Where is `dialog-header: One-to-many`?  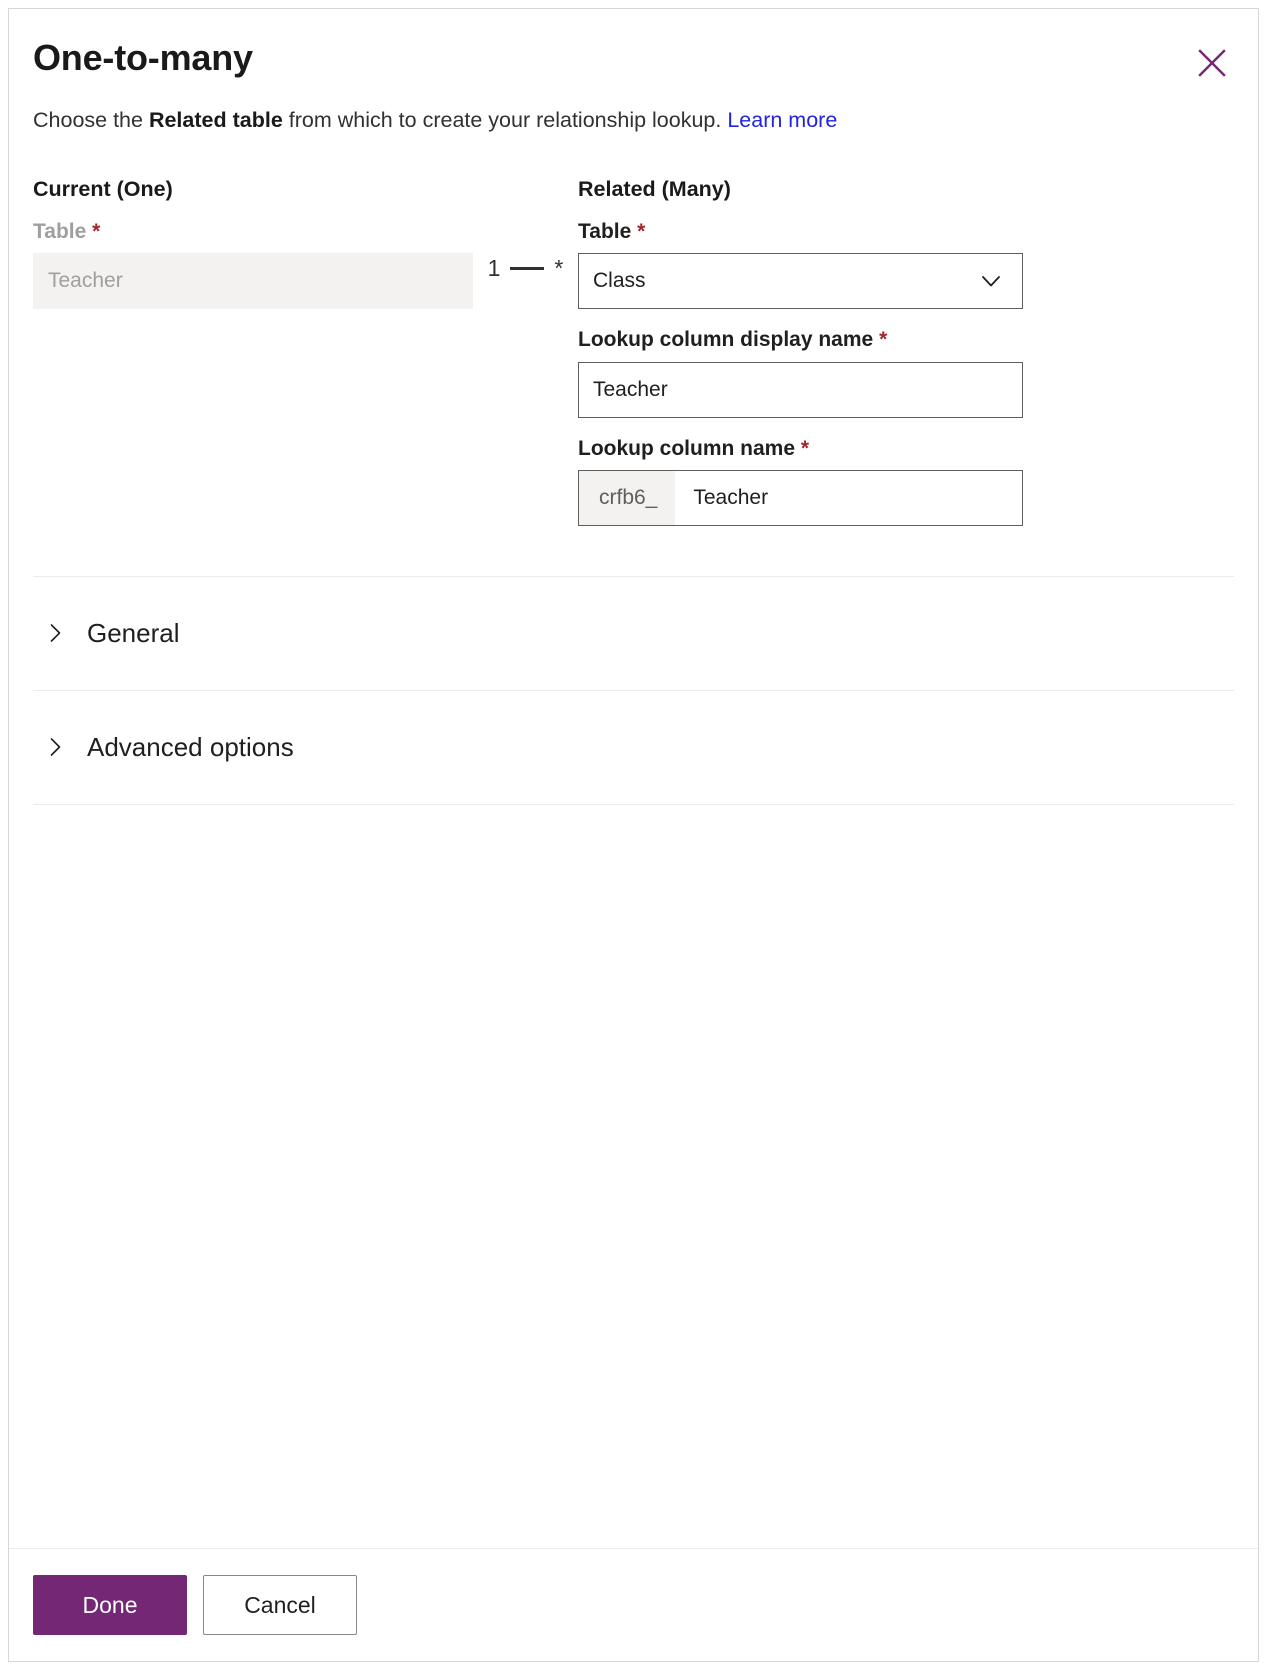
dialog-header: One-to-many is located at coordinates (633, 43).